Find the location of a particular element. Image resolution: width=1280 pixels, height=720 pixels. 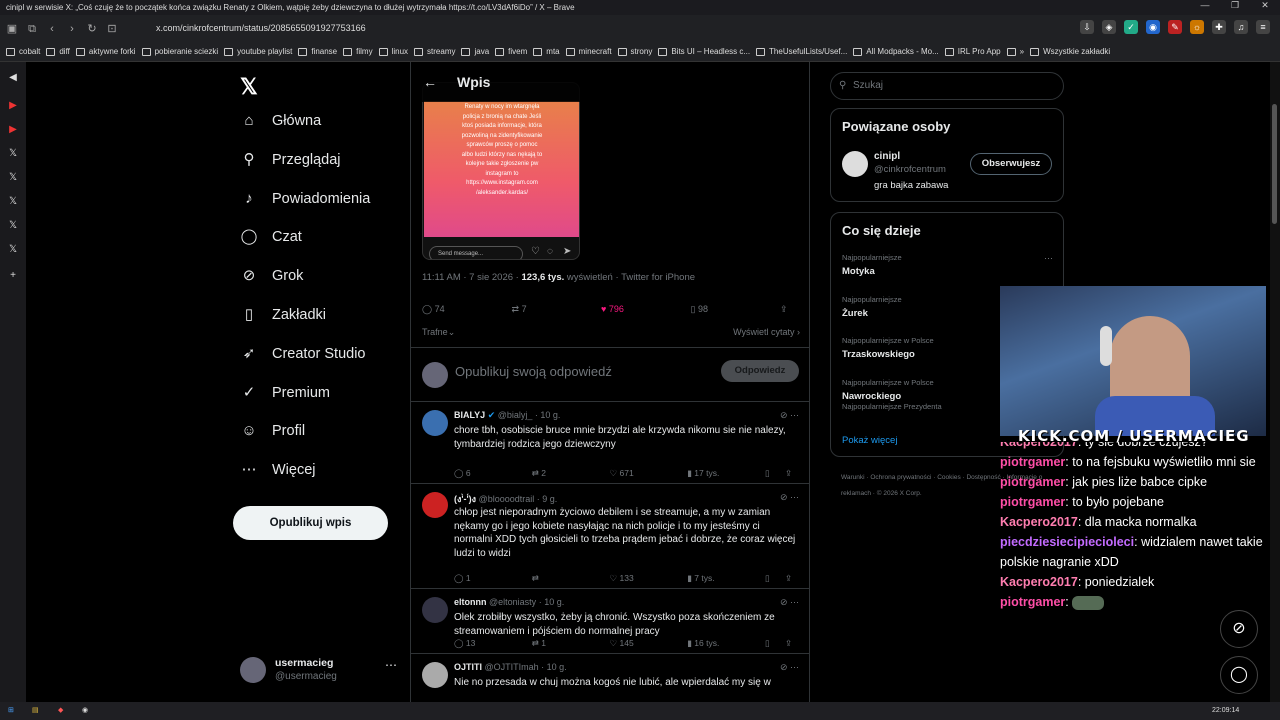

bookmark-item: fivem is located at coordinates (511, 51).